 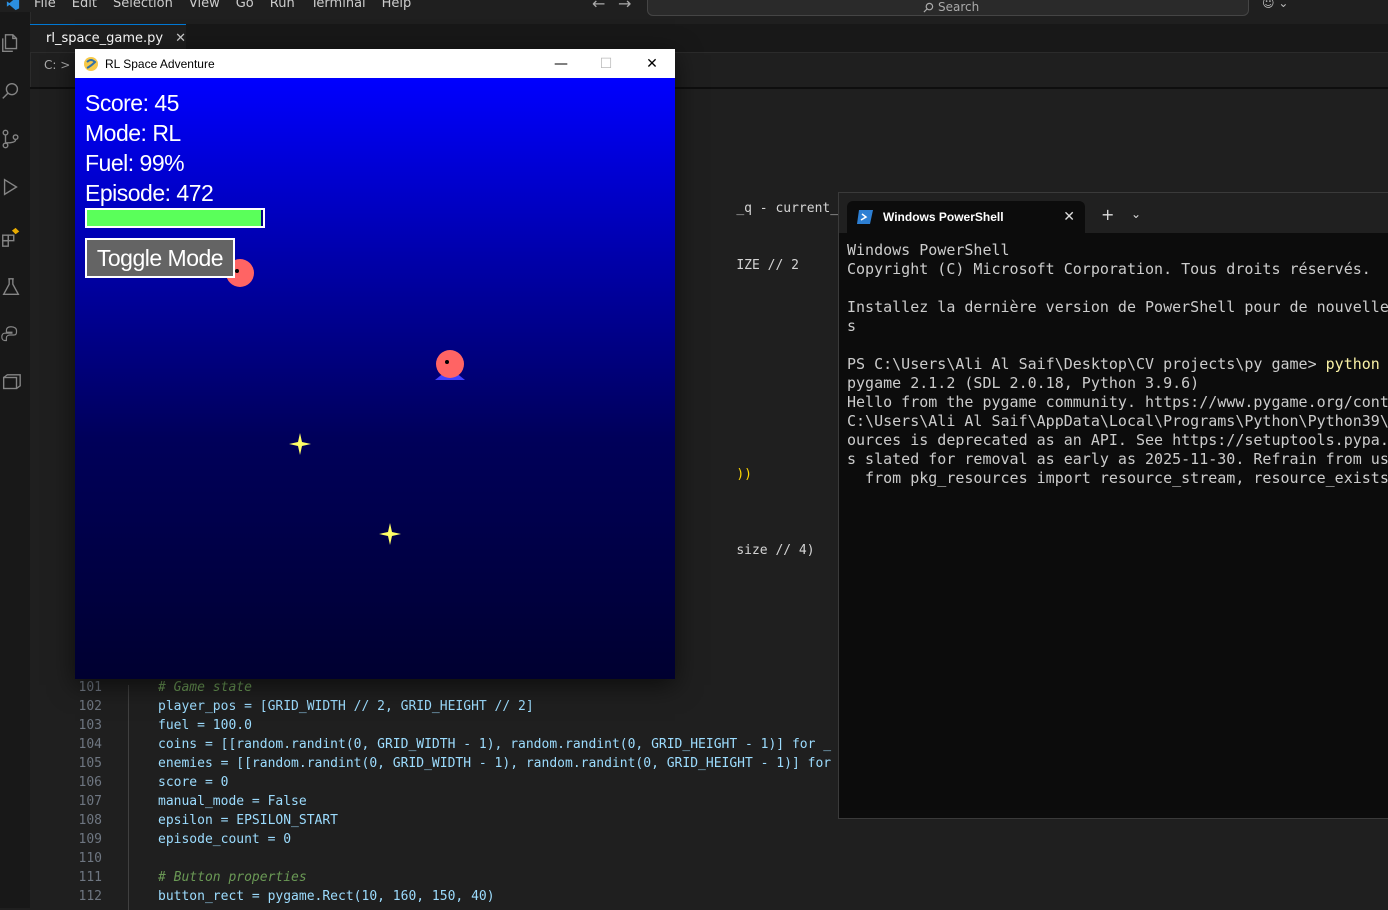 I want to click on code-text: _q - current_q), so click(x=794, y=208).